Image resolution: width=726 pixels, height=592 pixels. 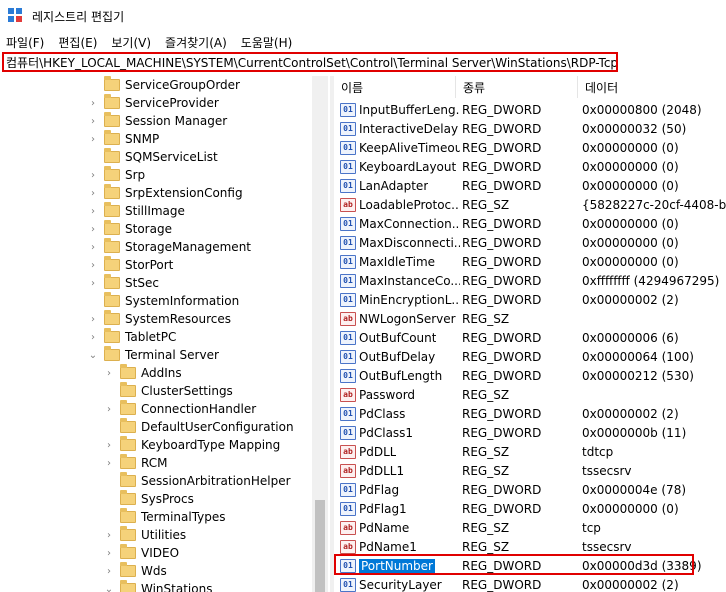 What do you see at coordinates (530, 508) in the screenshot?
I see `value-row: 01 PdFlag1 REG_DWORD 0x00000000 (0)` at bounding box center [530, 508].